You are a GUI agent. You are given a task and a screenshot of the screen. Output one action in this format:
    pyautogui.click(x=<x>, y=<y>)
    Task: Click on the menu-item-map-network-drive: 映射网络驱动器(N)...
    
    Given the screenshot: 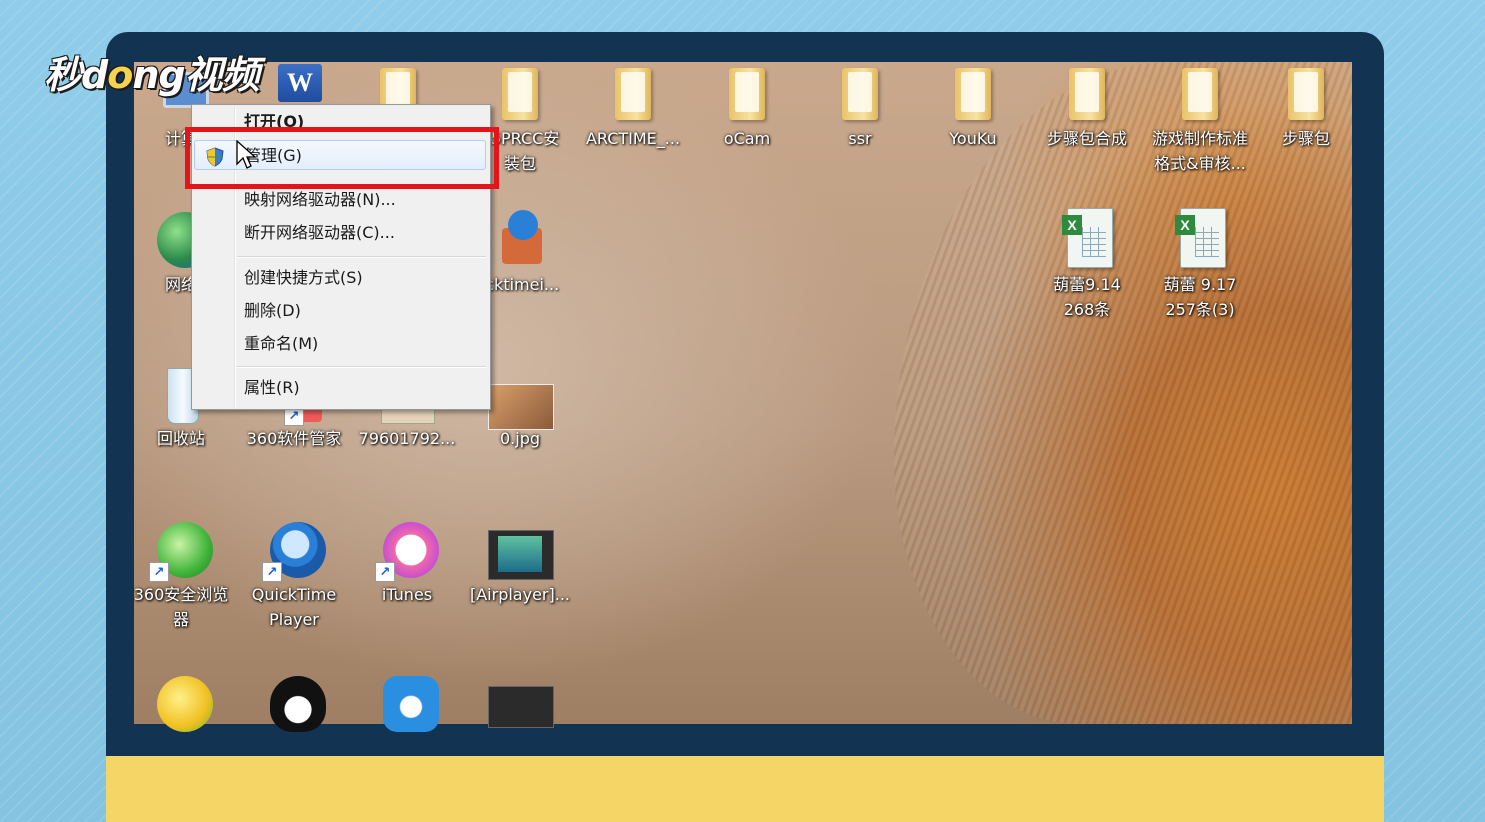 What is the action you would take?
    pyautogui.click(x=340, y=200)
    